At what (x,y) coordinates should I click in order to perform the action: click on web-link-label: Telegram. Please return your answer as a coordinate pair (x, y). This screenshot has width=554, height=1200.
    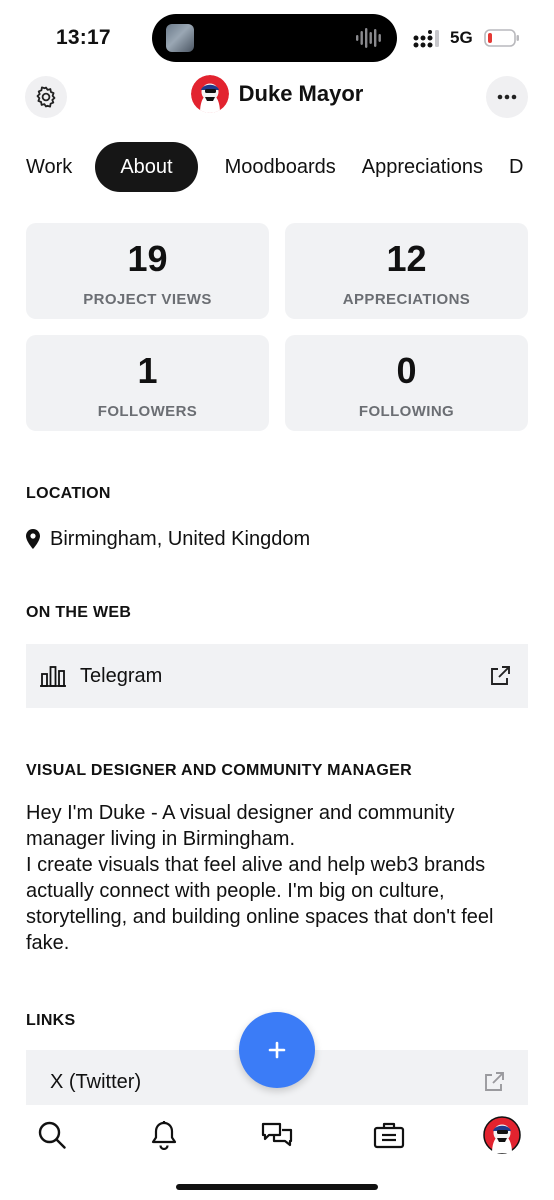
    Looking at the image, I should click on (121, 675).